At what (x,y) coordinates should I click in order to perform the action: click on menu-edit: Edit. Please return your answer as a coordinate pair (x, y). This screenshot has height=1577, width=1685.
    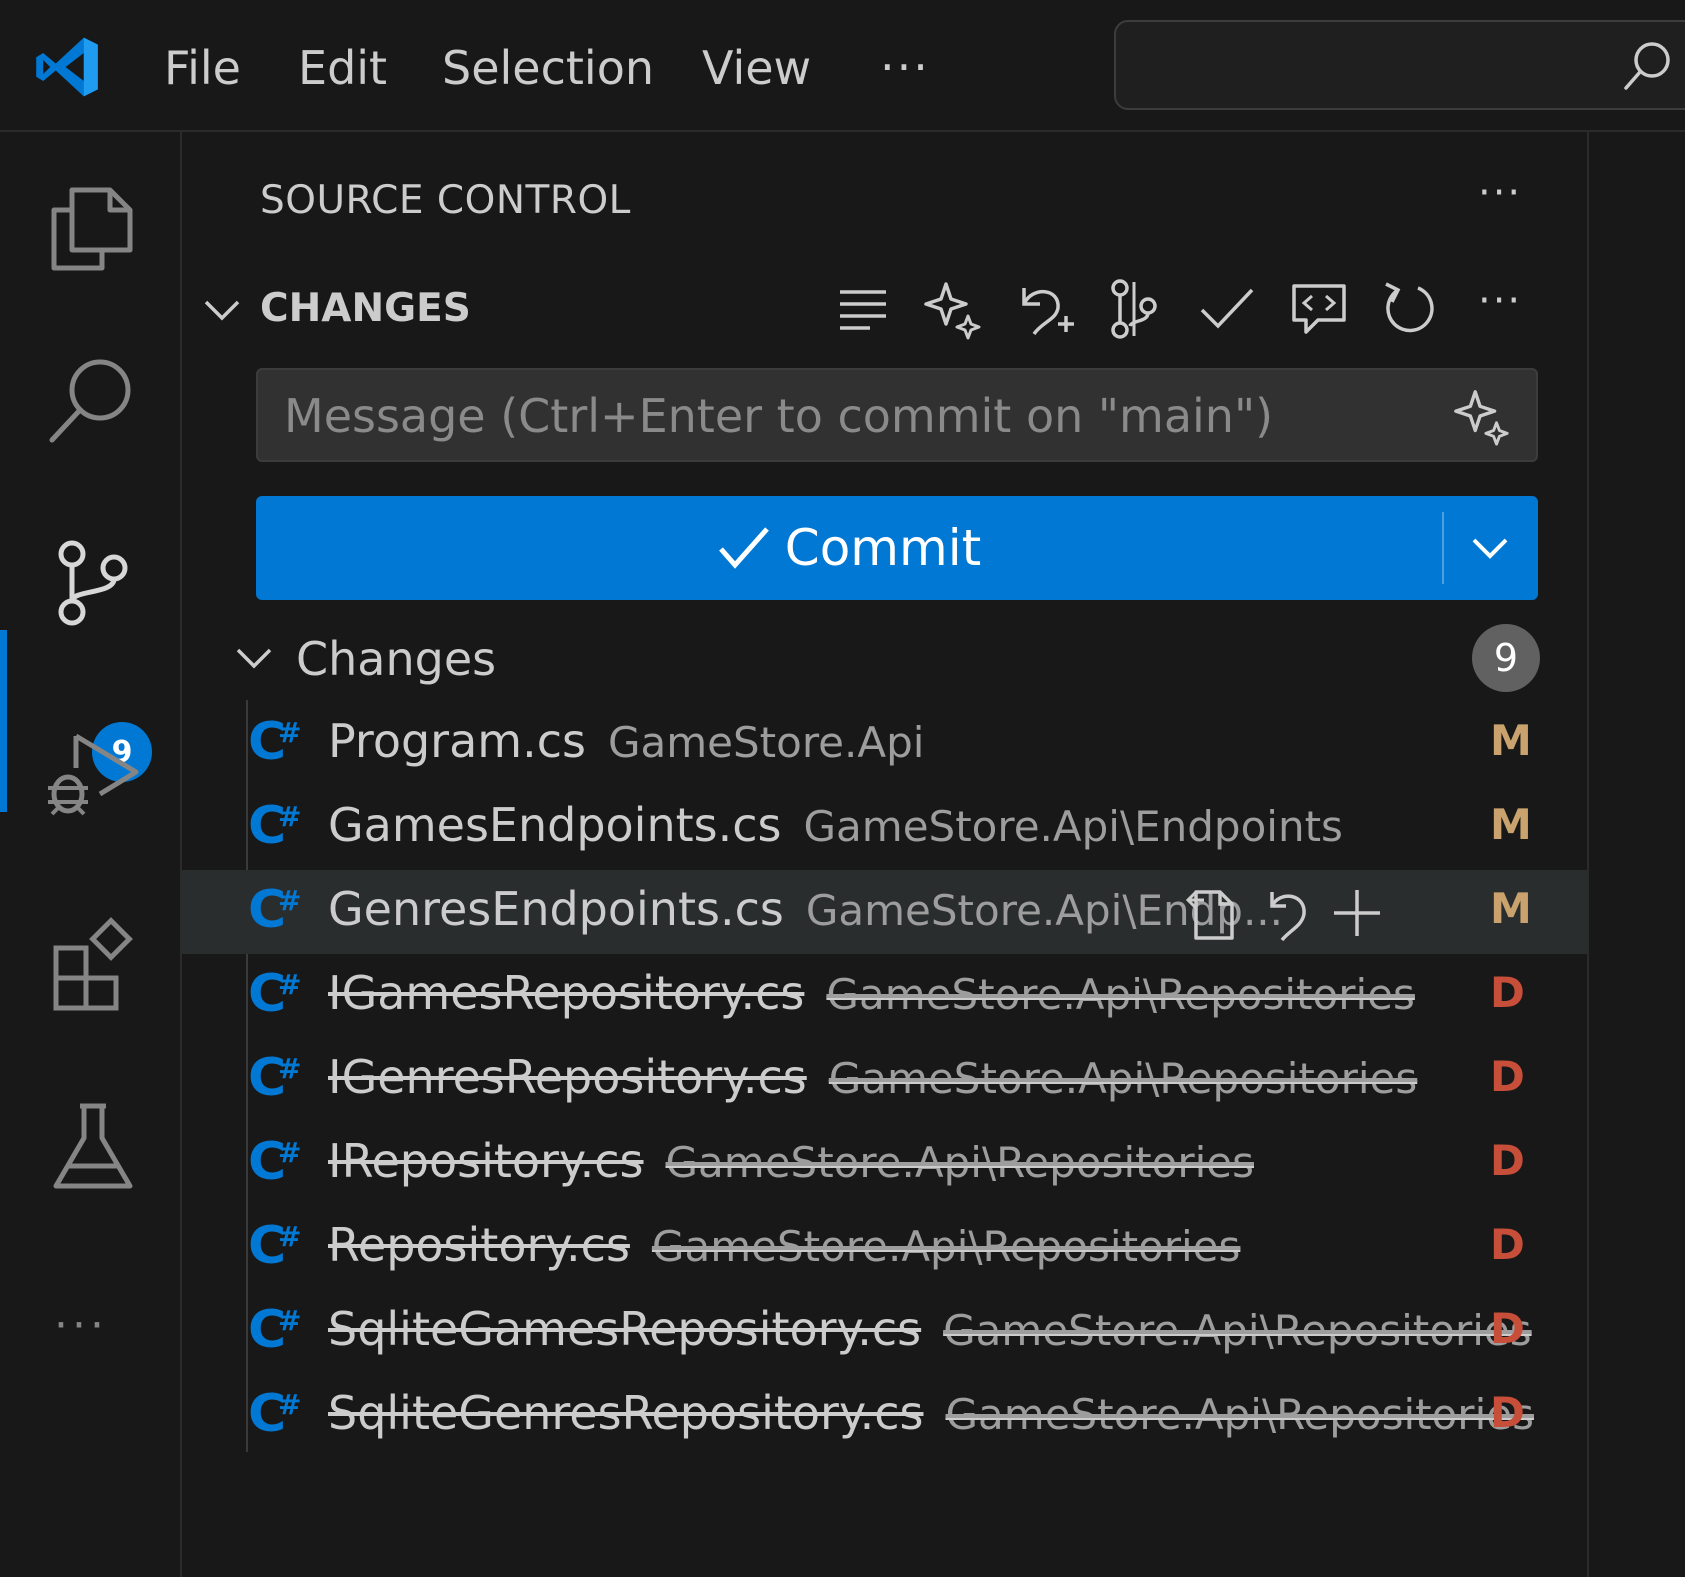
    Looking at the image, I should click on (342, 68).